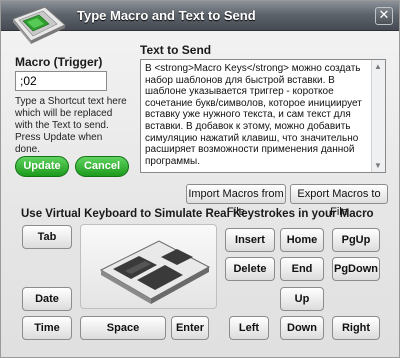 The image size is (400, 358). Describe the element at coordinates (302, 269) in the screenshot. I see `key-end: End` at that location.